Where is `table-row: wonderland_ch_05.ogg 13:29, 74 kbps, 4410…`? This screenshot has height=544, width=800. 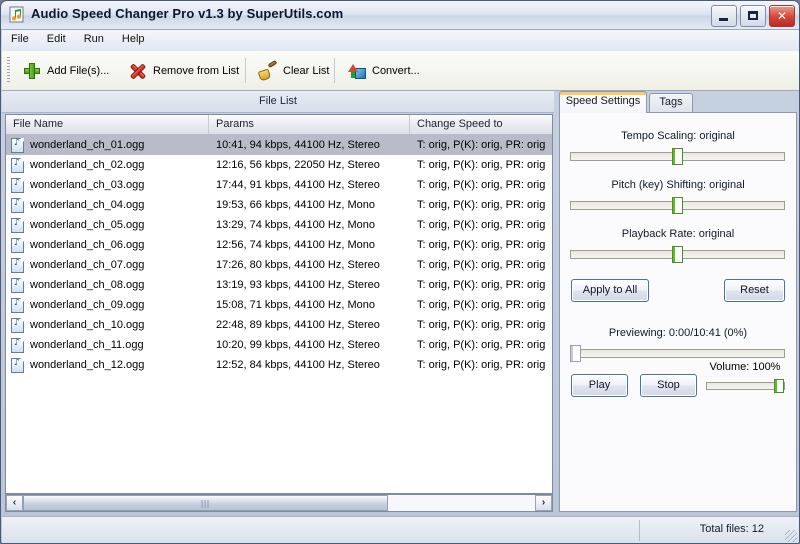 table-row: wonderland_ch_05.ogg 13:29, 74 kbps, 4410… is located at coordinates (279, 225).